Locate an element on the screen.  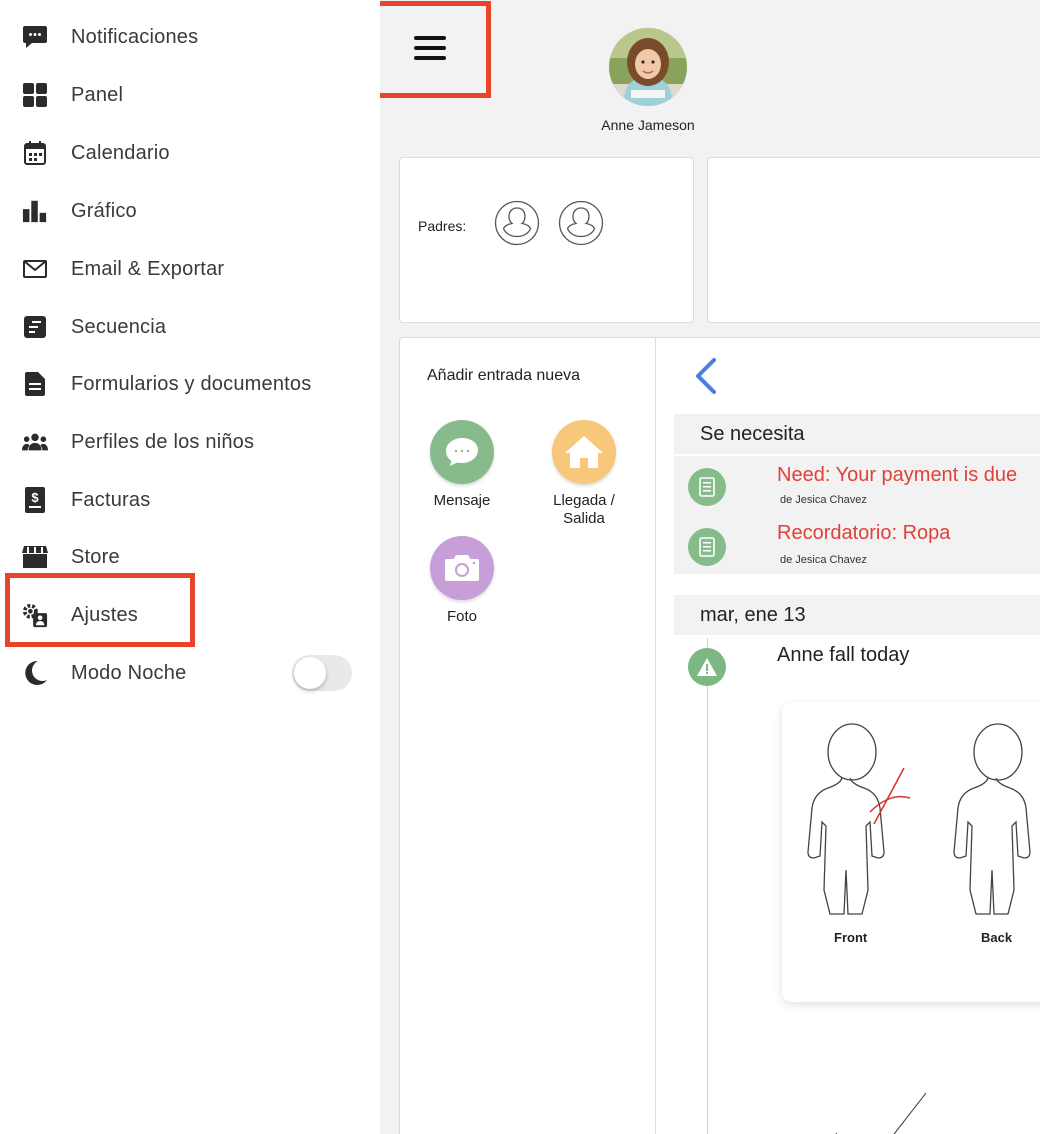
body-diagram-front-back is located at coordinates (919, 819).